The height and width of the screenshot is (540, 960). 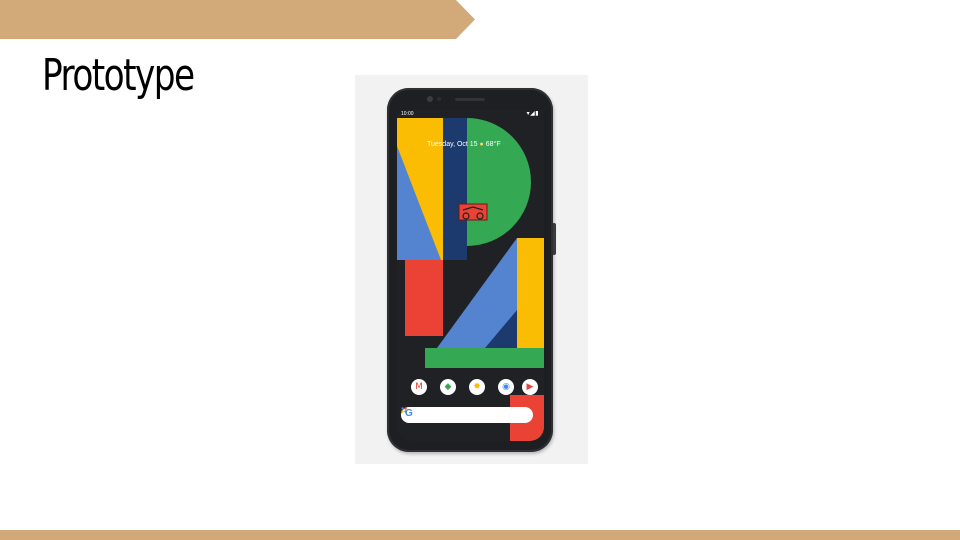 What do you see at coordinates (473, 212) in the screenshot?
I see `center-logo-icon` at bounding box center [473, 212].